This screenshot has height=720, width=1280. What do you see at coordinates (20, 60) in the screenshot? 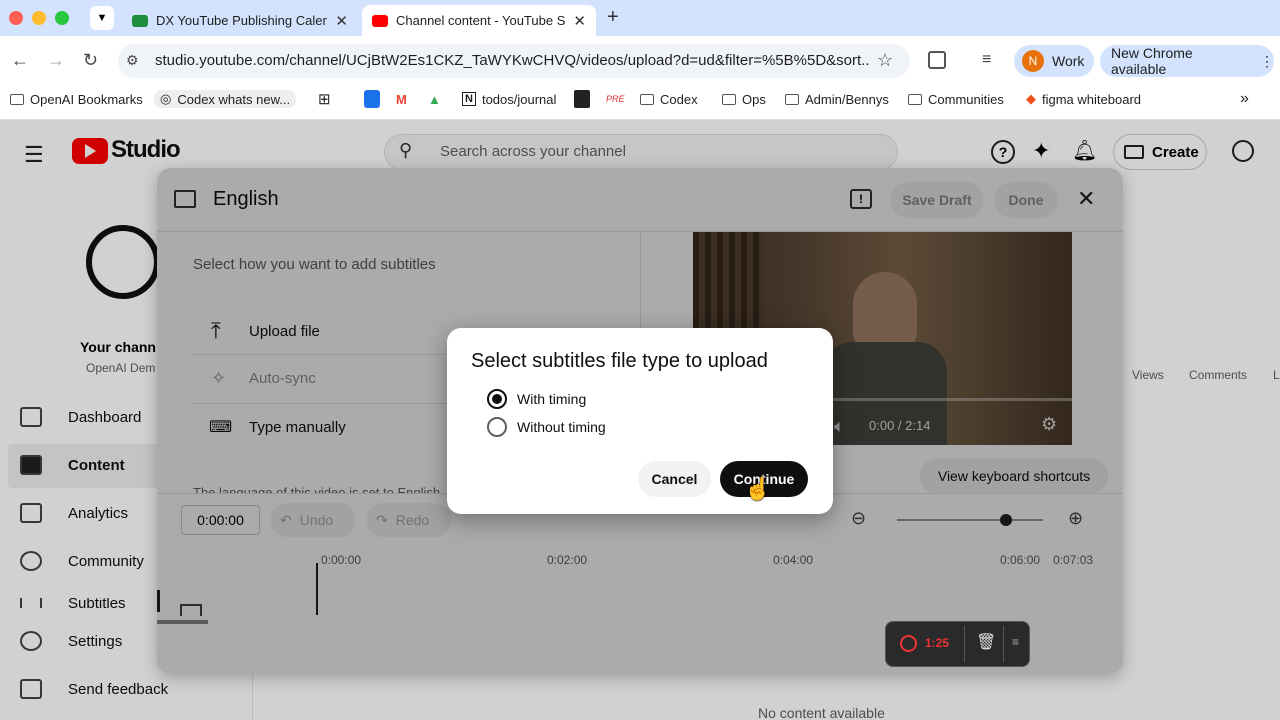
I see `back-icon: ←` at bounding box center [20, 60].